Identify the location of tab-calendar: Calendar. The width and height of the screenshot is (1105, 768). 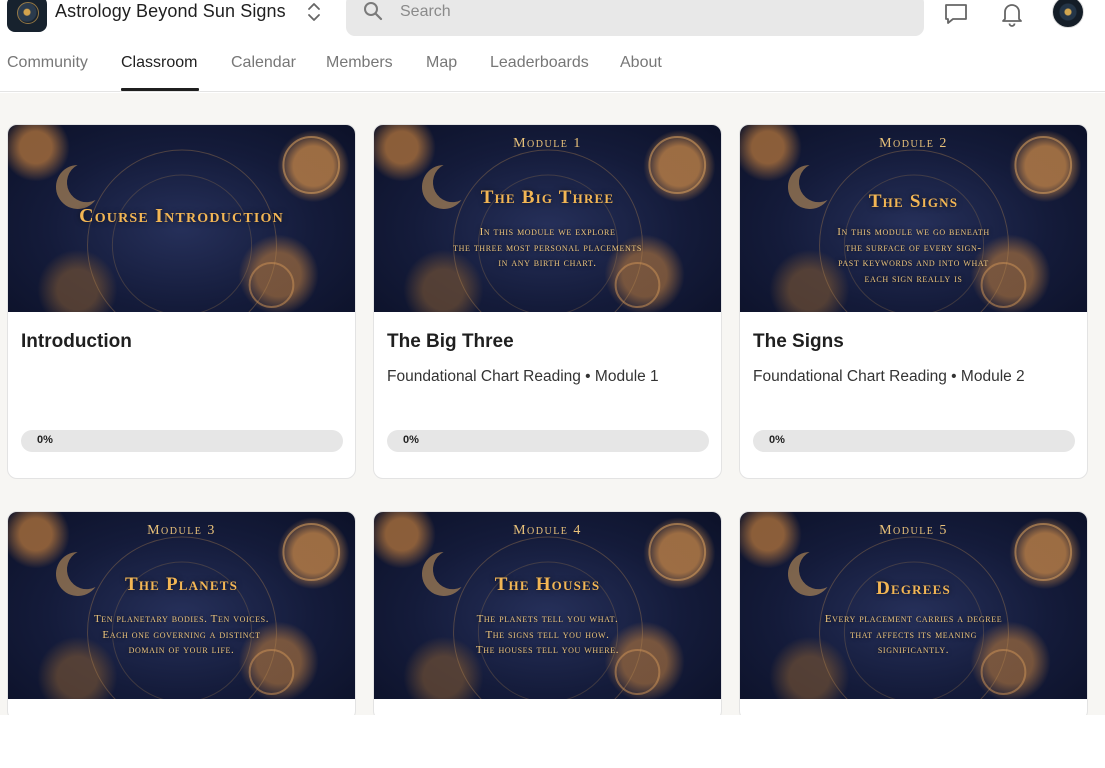
(263, 63).